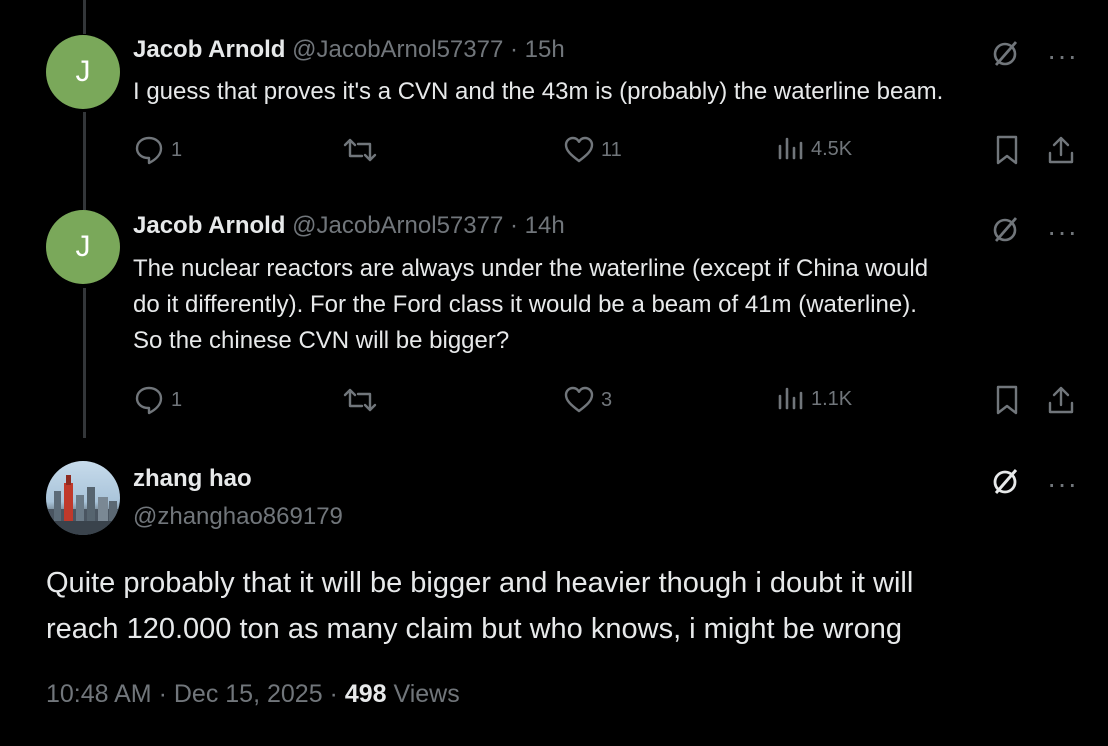 This screenshot has width=1108, height=746. I want to click on tweet-actions: 1 11 4.5K, so click(605, 151).